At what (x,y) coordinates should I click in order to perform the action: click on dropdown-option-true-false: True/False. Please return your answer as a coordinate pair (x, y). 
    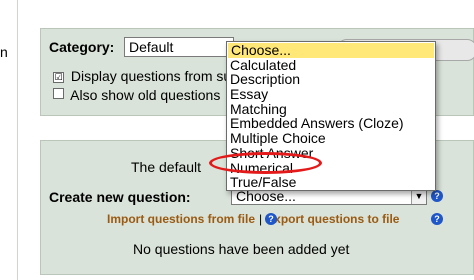
    Looking at the image, I should click on (331, 182).